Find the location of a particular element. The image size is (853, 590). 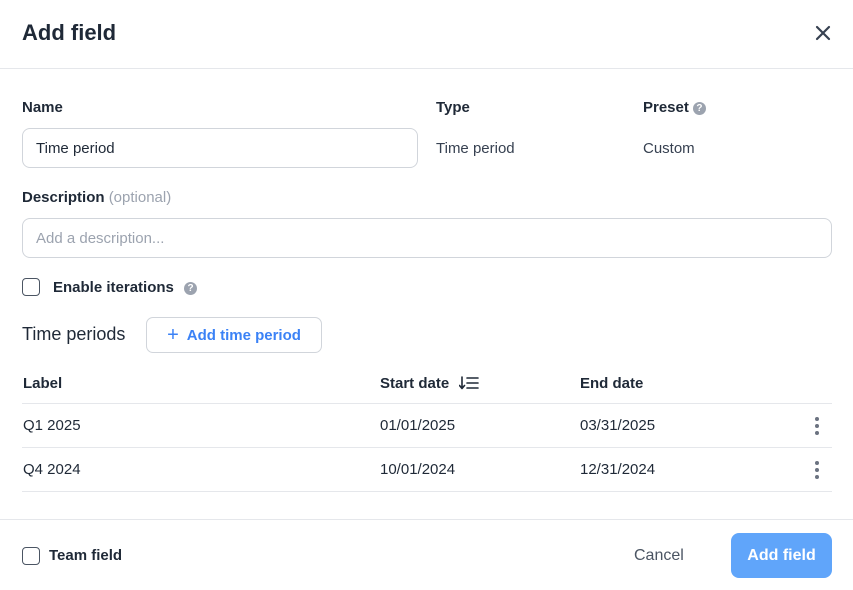

close-icon is located at coordinates (823, 33).